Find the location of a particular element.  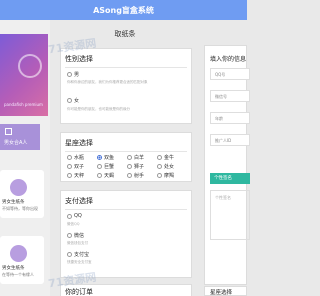

signature-textarea: 个性签名 is located at coordinates (230, 215).